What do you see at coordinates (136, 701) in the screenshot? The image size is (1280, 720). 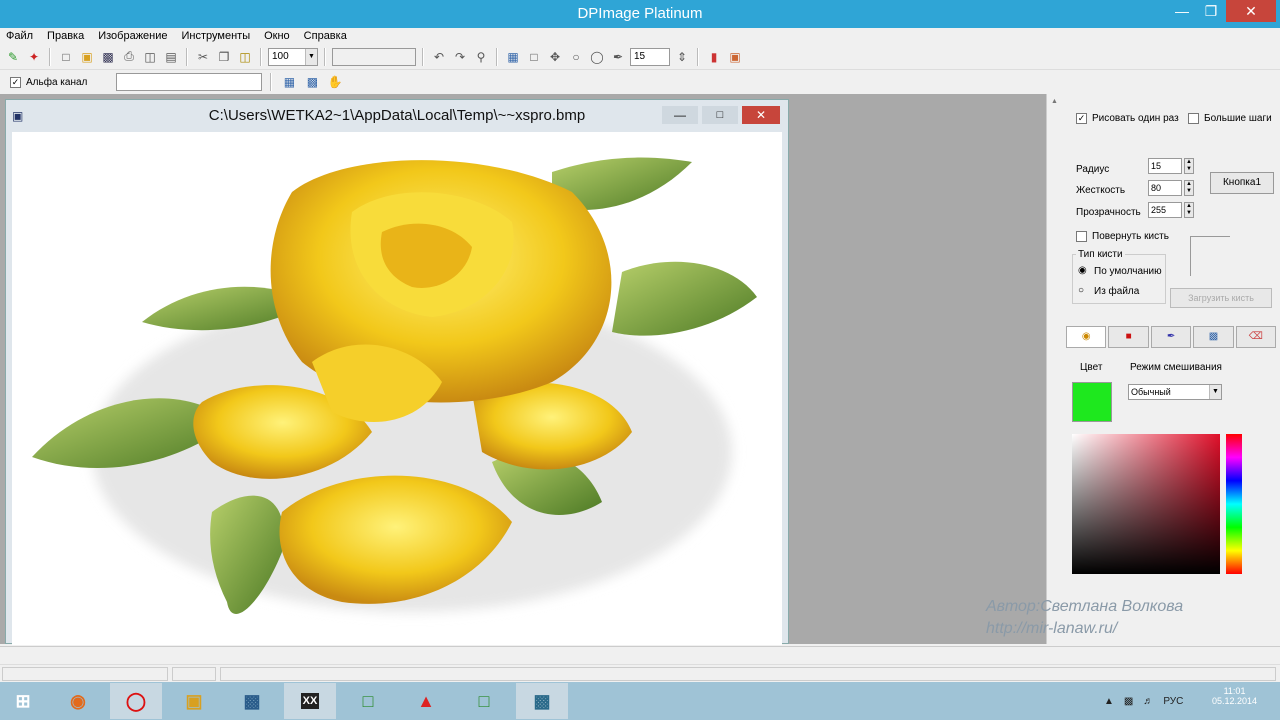 I see `opera-icon: ◯` at bounding box center [136, 701].